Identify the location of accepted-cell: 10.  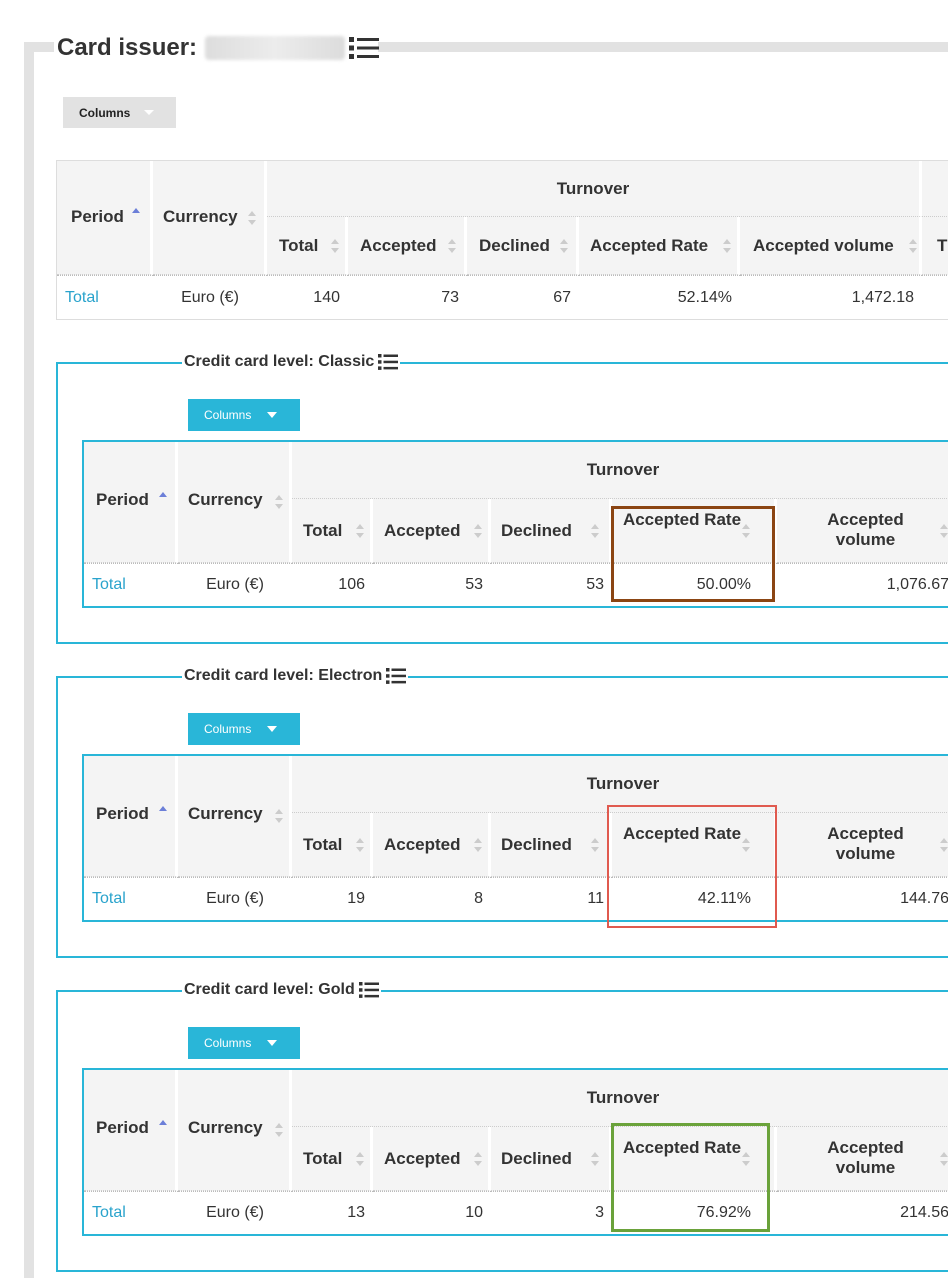
(432, 1212).